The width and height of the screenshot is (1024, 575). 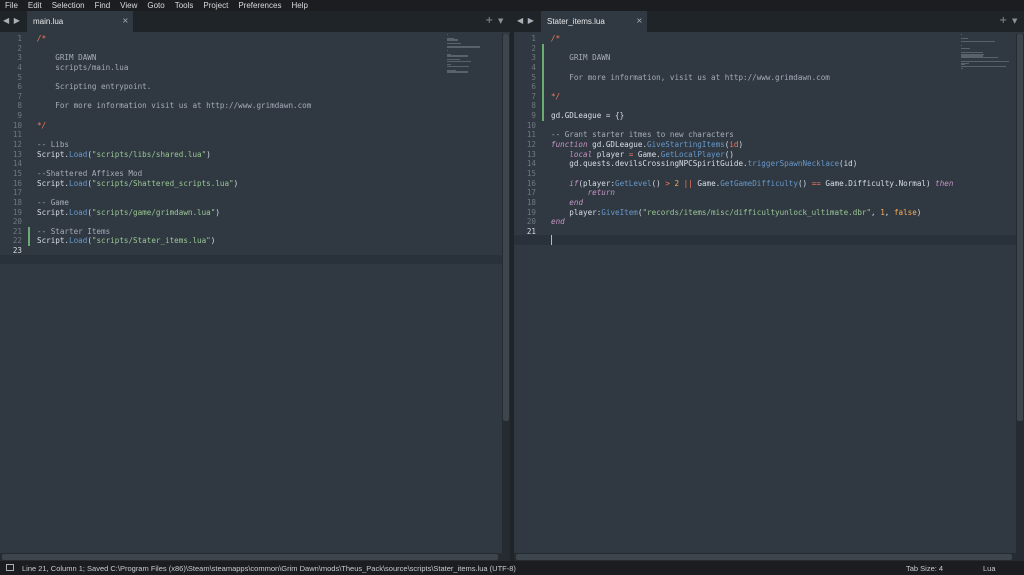 What do you see at coordinates (17, 241) in the screenshot?
I see `line-number-text: 22` at bounding box center [17, 241].